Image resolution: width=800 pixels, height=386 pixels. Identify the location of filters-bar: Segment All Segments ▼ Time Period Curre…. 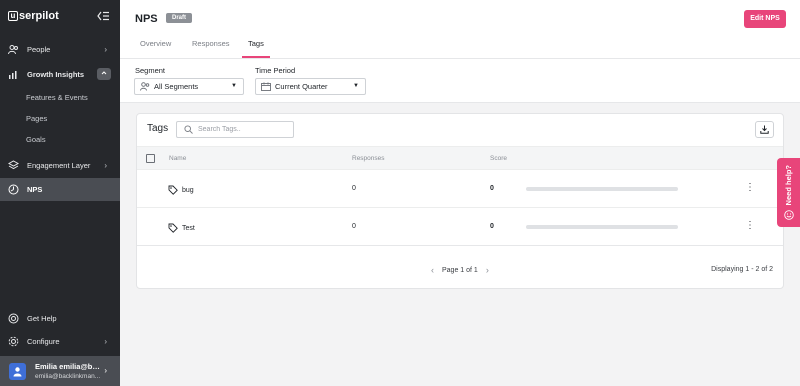
(460, 81).